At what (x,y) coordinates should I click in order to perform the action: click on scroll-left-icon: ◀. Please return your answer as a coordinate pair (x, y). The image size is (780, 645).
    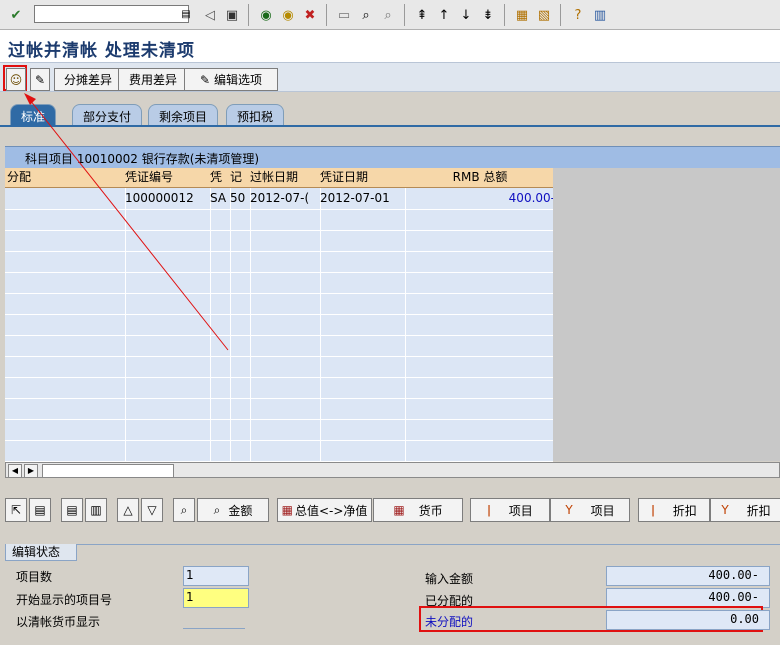
    Looking at the image, I should click on (15, 471).